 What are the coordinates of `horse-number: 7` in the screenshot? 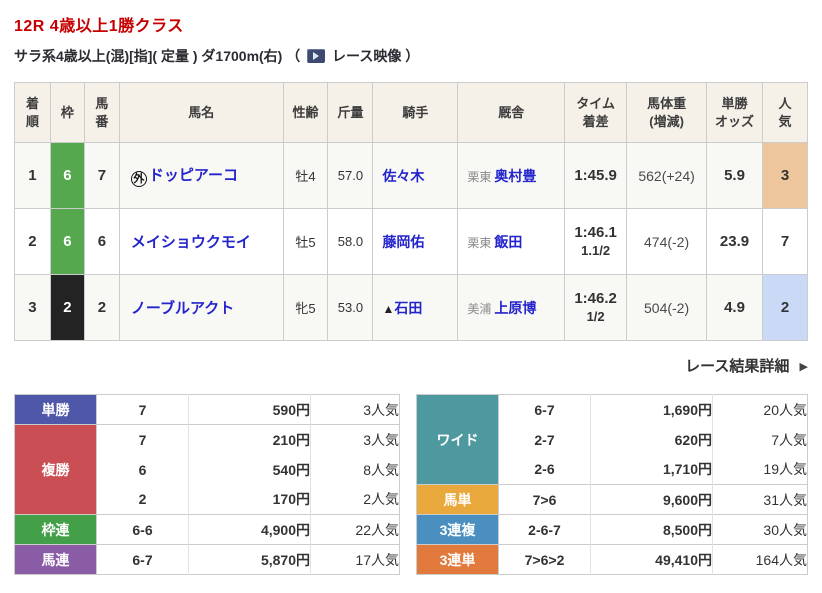 It's located at (101, 175).